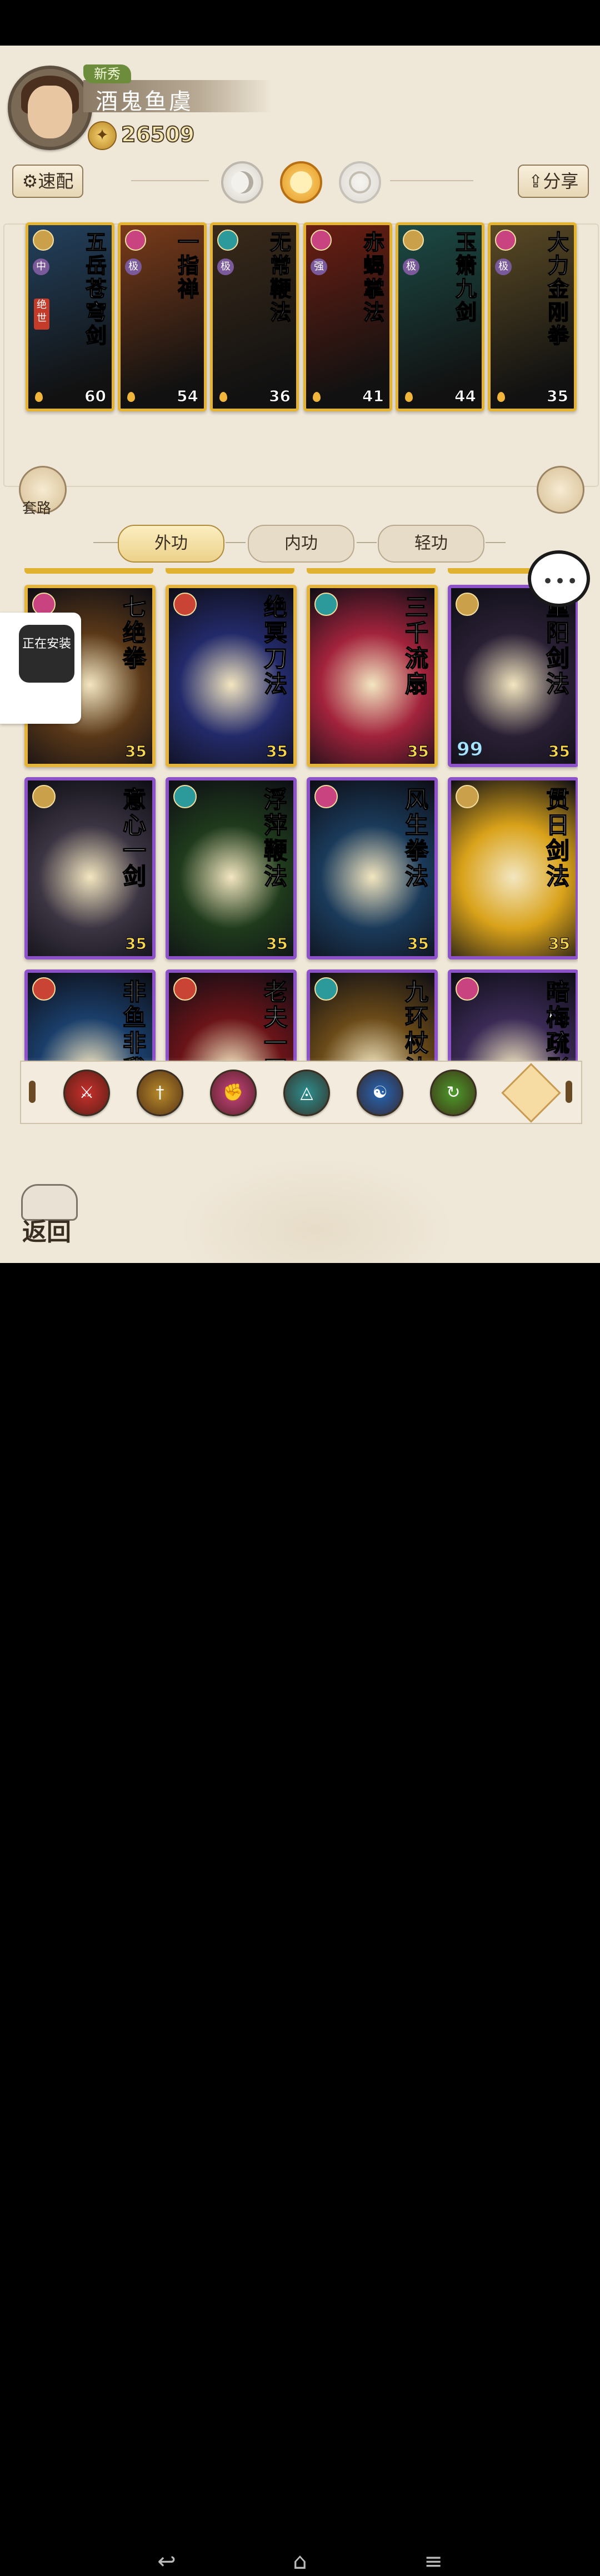  What do you see at coordinates (158, 134) in the screenshot?
I see `coin-count: 26509` at bounding box center [158, 134].